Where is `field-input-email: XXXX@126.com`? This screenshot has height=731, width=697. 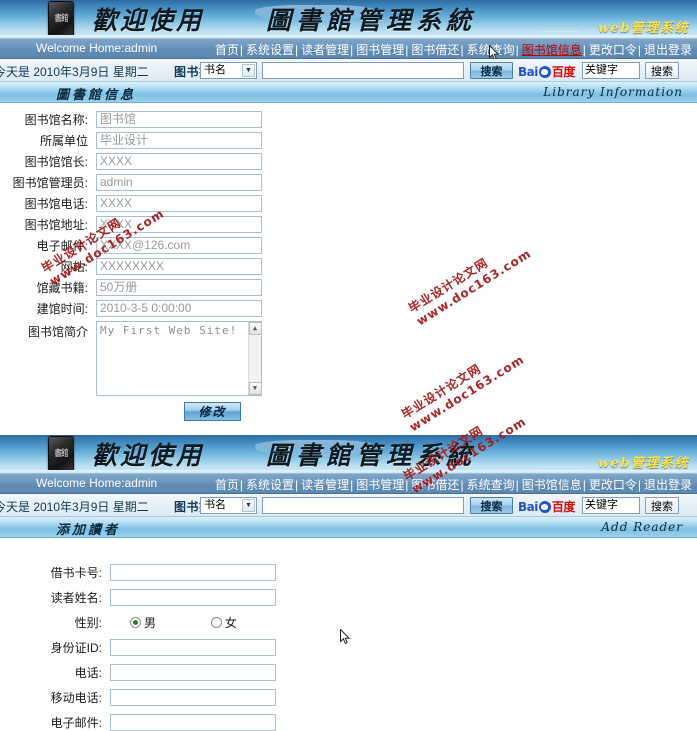
field-input-email: XXXX@126.com is located at coordinates (179, 245).